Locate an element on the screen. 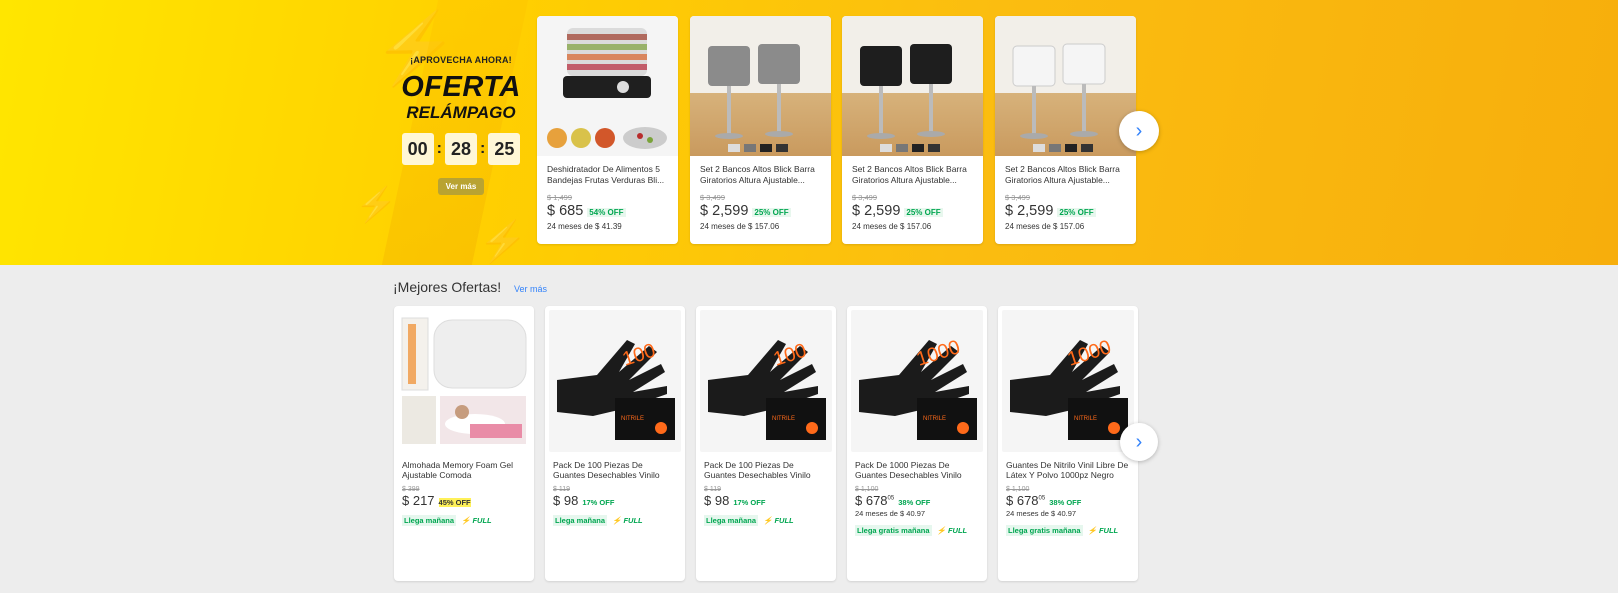 This screenshot has width=1618, height=597. flash-title: OFERTA is located at coordinates (461, 87).